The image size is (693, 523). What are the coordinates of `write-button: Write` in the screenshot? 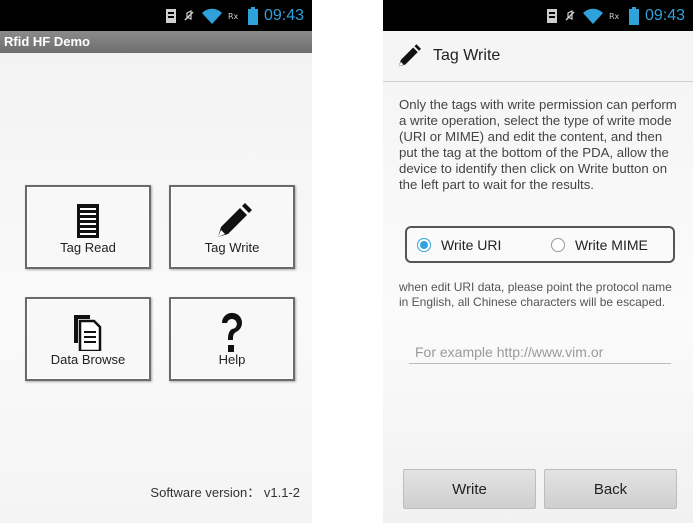 It's located at (469, 489).